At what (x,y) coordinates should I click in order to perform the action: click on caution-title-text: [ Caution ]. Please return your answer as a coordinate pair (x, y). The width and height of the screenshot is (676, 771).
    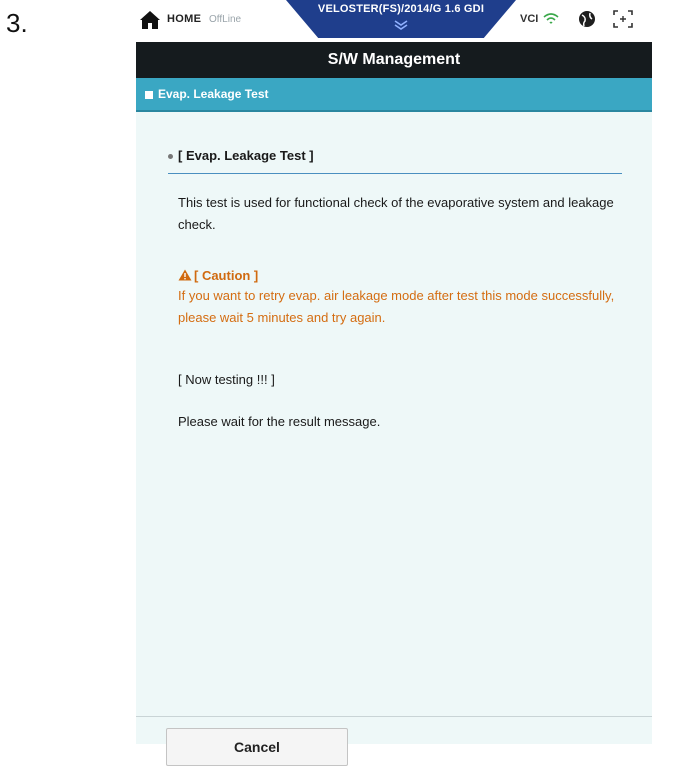
    Looking at the image, I should click on (226, 275).